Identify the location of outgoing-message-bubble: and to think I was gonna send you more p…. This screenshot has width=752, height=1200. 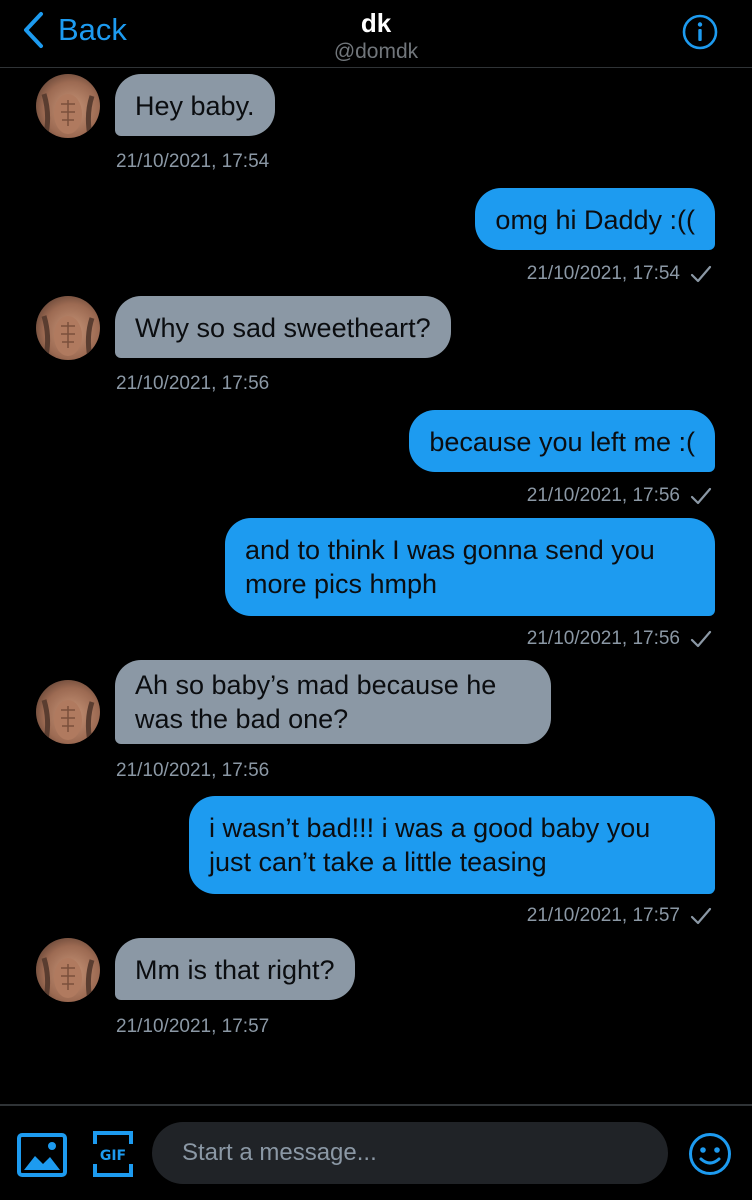
(470, 567).